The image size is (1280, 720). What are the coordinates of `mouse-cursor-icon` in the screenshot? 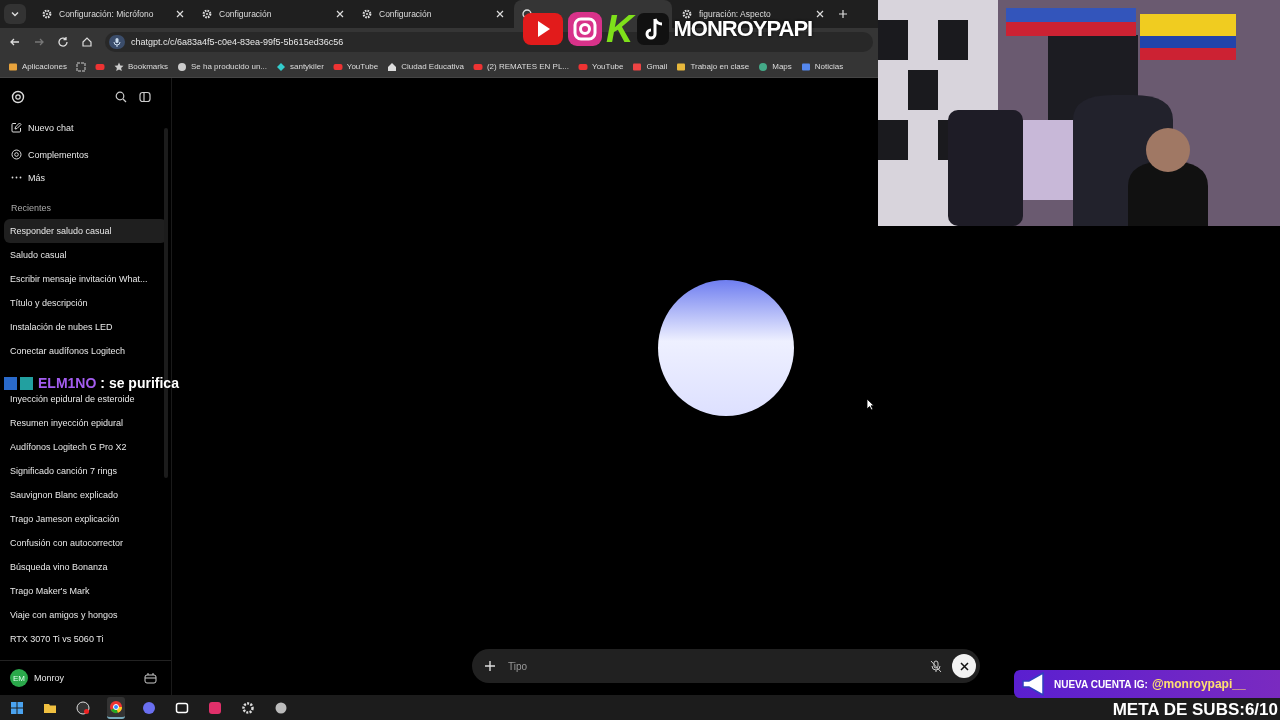 It's located at (870, 404).